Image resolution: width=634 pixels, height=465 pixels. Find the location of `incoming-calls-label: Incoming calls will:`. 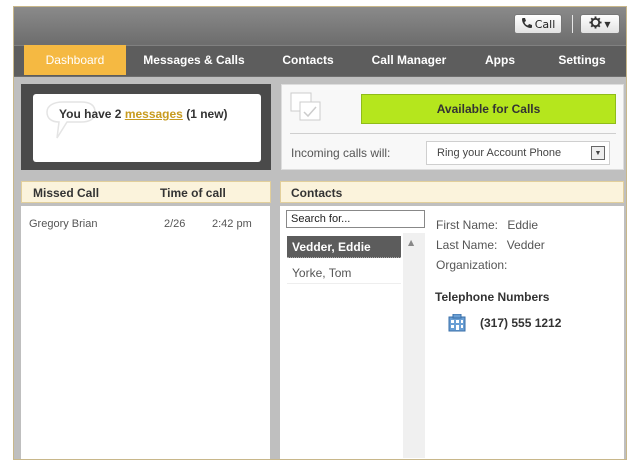

incoming-calls-label: Incoming calls will: is located at coordinates (341, 153).